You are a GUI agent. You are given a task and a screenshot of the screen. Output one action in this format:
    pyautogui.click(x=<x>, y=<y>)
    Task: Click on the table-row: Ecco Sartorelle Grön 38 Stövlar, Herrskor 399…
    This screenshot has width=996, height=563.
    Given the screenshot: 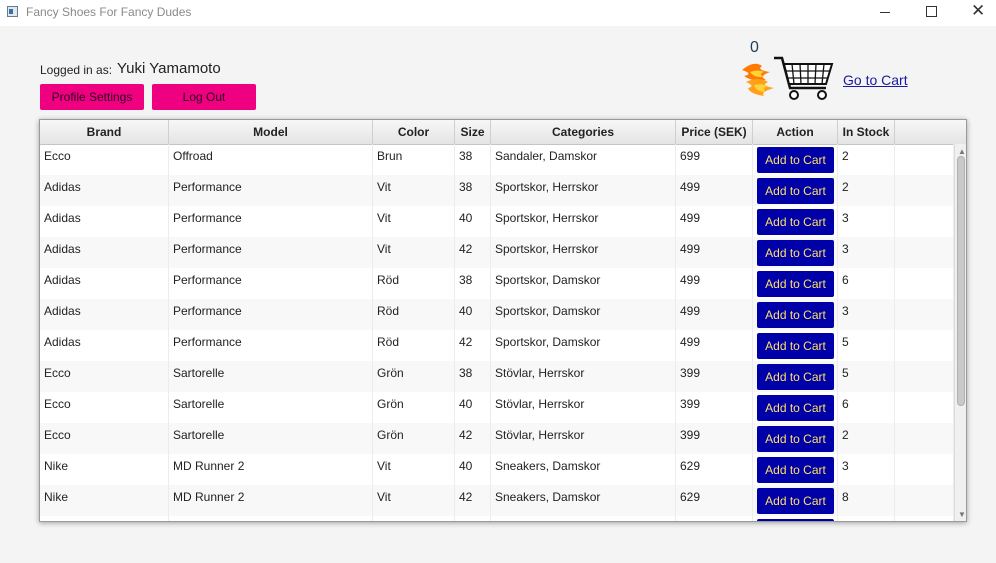 What is the action you would take?
    pyautogui.click(x=497, y=376)
    